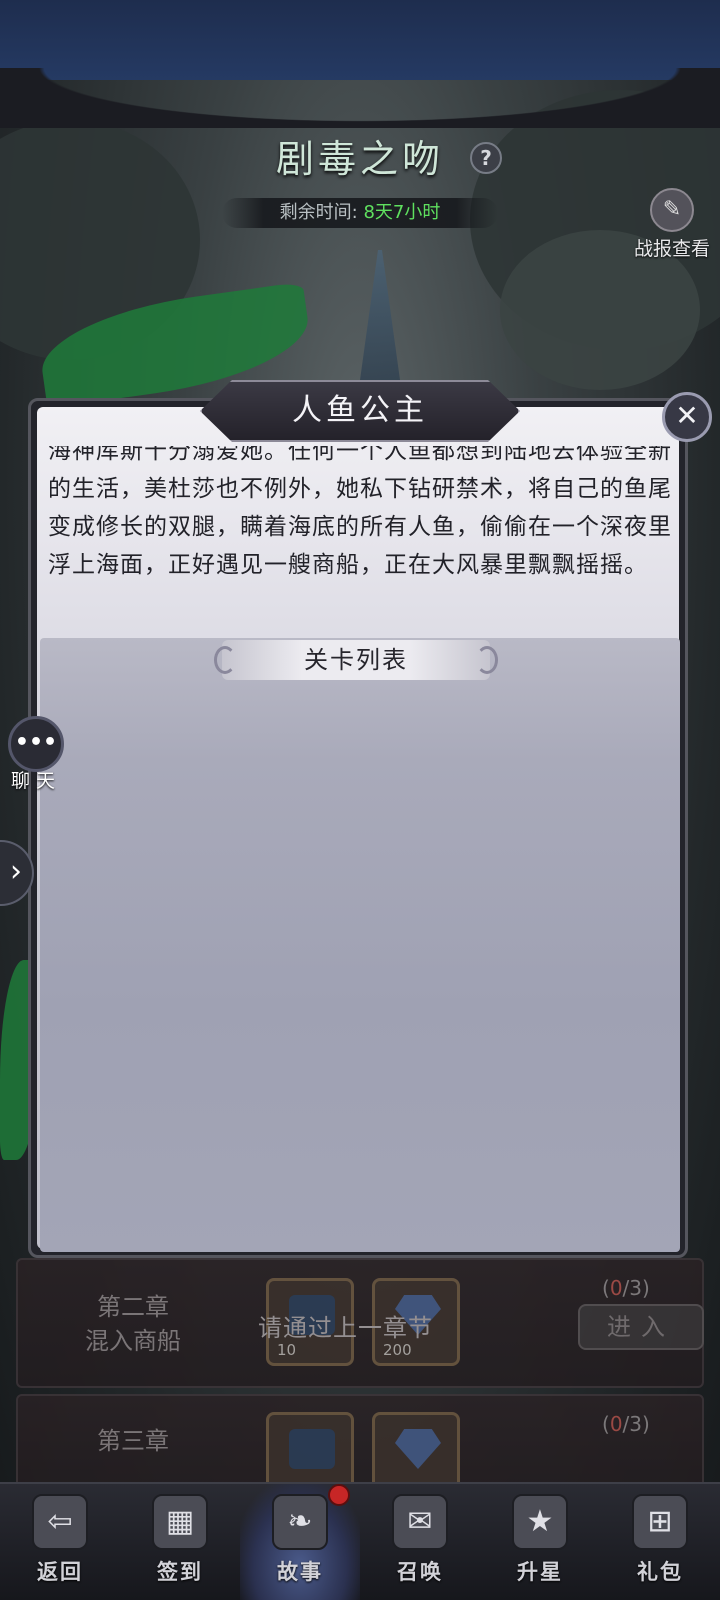 The width and height of the screenshot is (720, 1600). What do you see at coordinates (359, 159) in the screenshot?
I see `event-title: 剧毒之吻` at bounding box center [359, 159].